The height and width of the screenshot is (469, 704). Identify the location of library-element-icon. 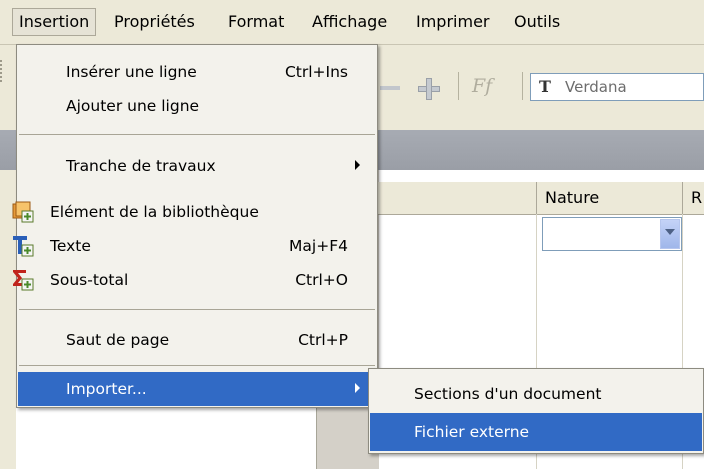
(23, 212).